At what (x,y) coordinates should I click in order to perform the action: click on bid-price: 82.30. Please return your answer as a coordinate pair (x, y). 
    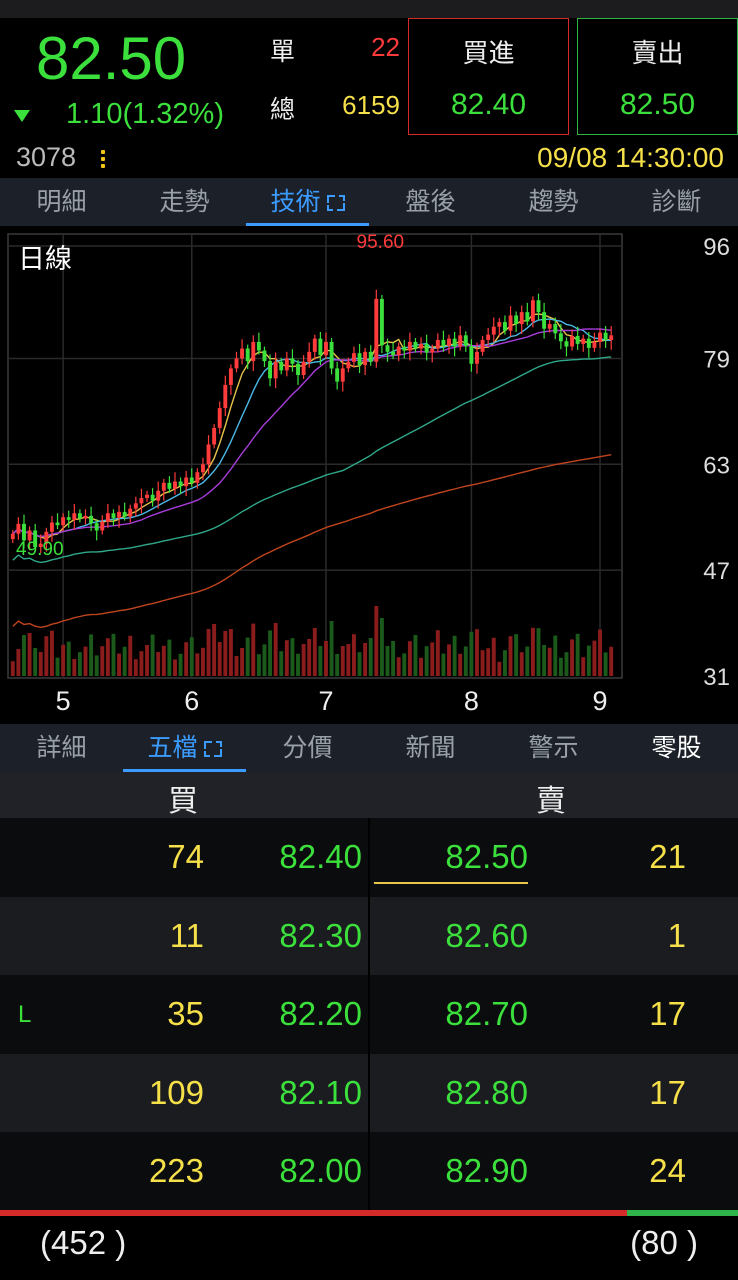
    Looking at the image, I should click on (320, 936).